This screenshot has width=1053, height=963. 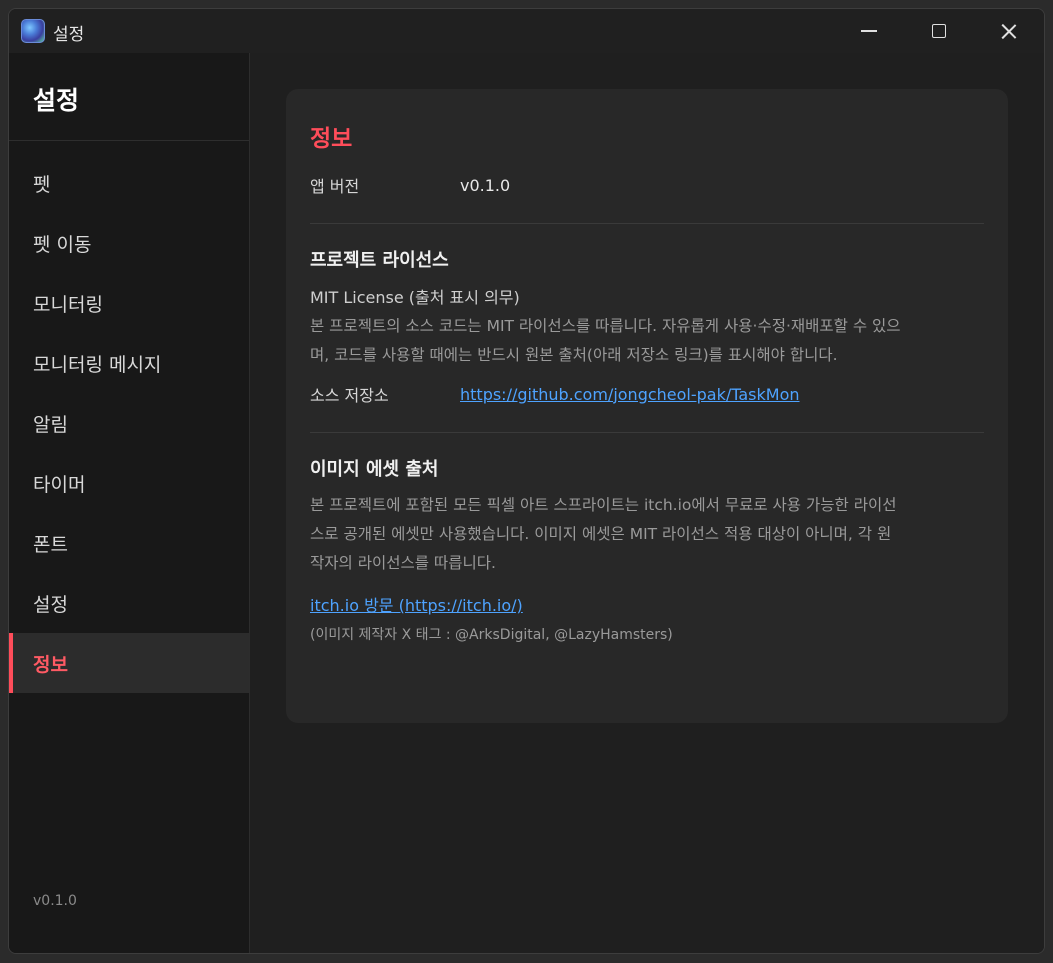 I want to click on title-bar: 설정, so click(x=526, y=31).